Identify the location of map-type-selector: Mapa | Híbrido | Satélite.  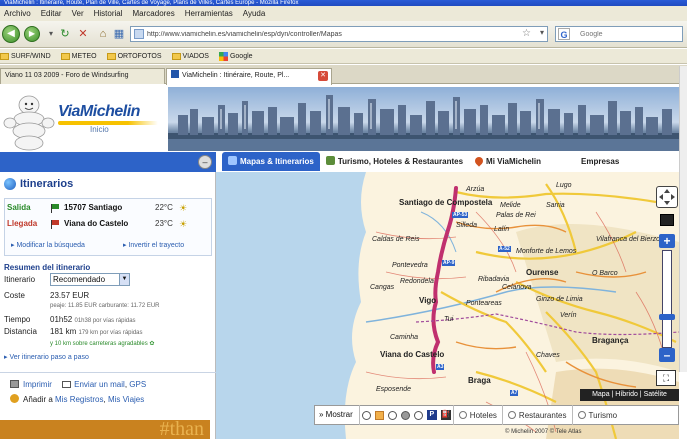
(629, 395).